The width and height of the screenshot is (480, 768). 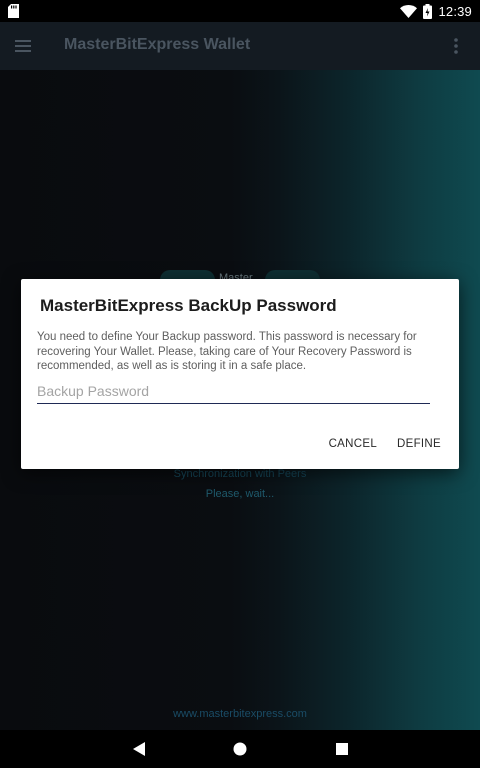 What do you see at coordinates (240, 11) in the screenshot?
I see `status-bar: 12:39` at bounding box center [240, 11].